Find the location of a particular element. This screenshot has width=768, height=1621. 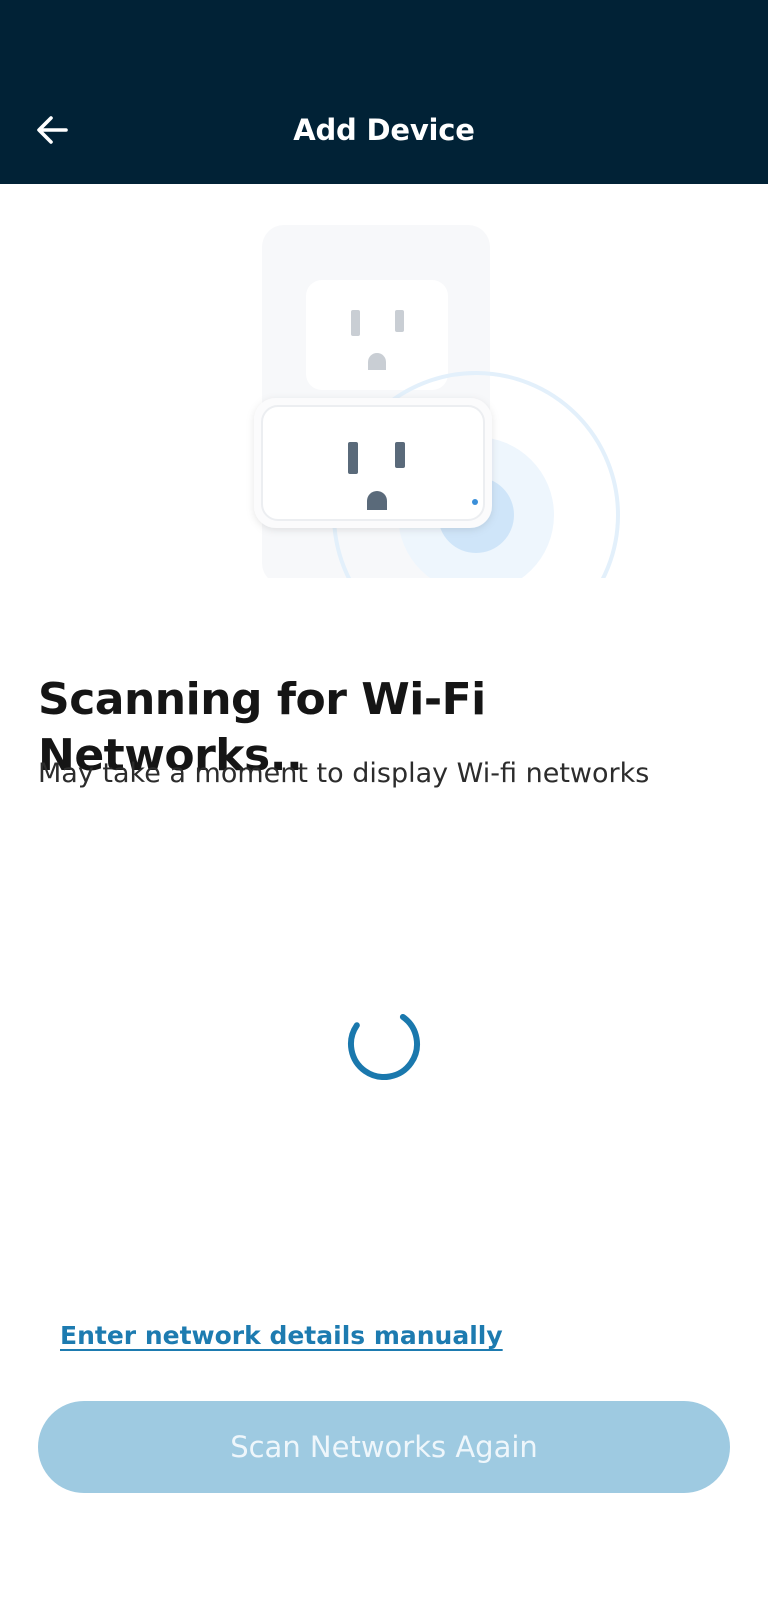

scan-networks-again-button: Scan Networks Again is located at coordinates (384, 1447).